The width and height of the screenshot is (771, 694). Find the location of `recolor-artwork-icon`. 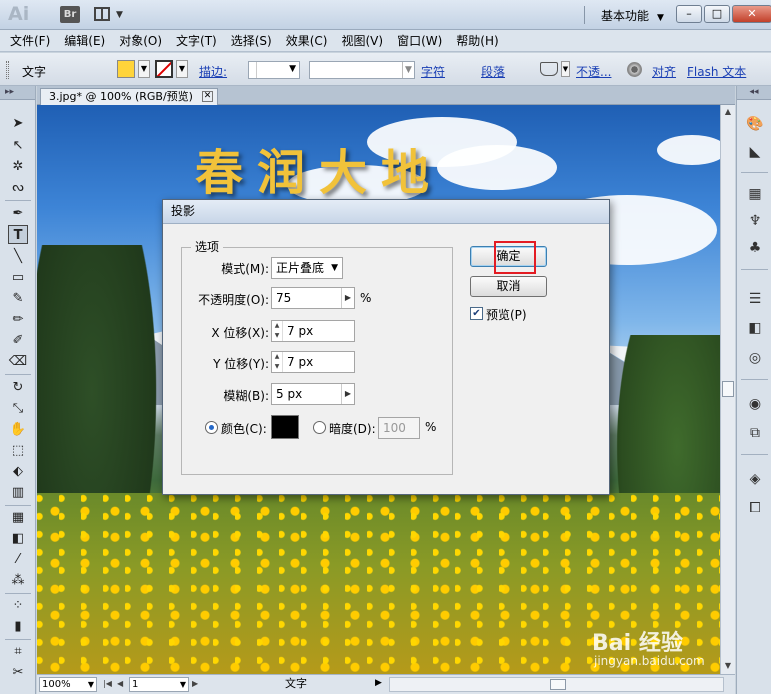

recolor-artwork-icon is located at coordinates (634, 69).